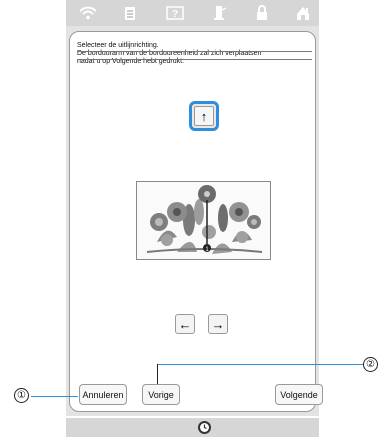  What do you see at coordinates (88, 13) in the screenshot?
I see `wifi-icon` at bounding box center [88, 13].